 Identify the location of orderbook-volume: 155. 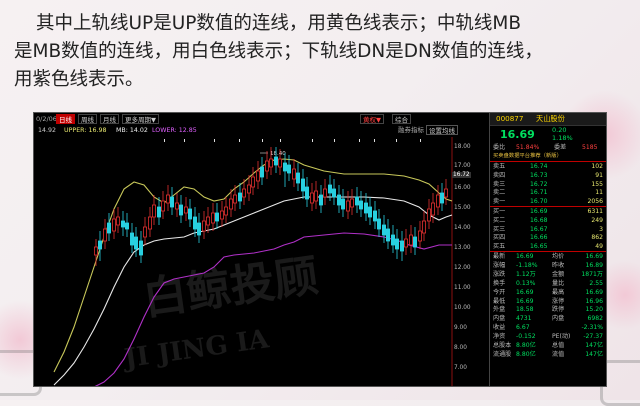
(597, 184).